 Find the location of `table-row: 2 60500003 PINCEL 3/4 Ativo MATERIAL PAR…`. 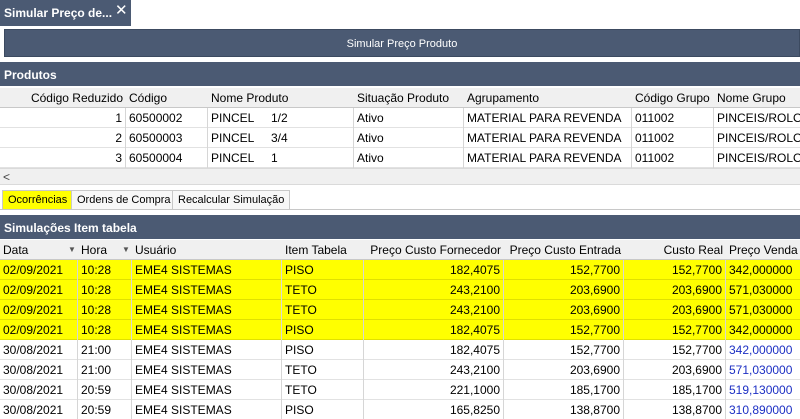

table-row: 2 60500003 PINCEL 3/4 Ativo MATERIAL PAR… is located at coordinates (400, 138).